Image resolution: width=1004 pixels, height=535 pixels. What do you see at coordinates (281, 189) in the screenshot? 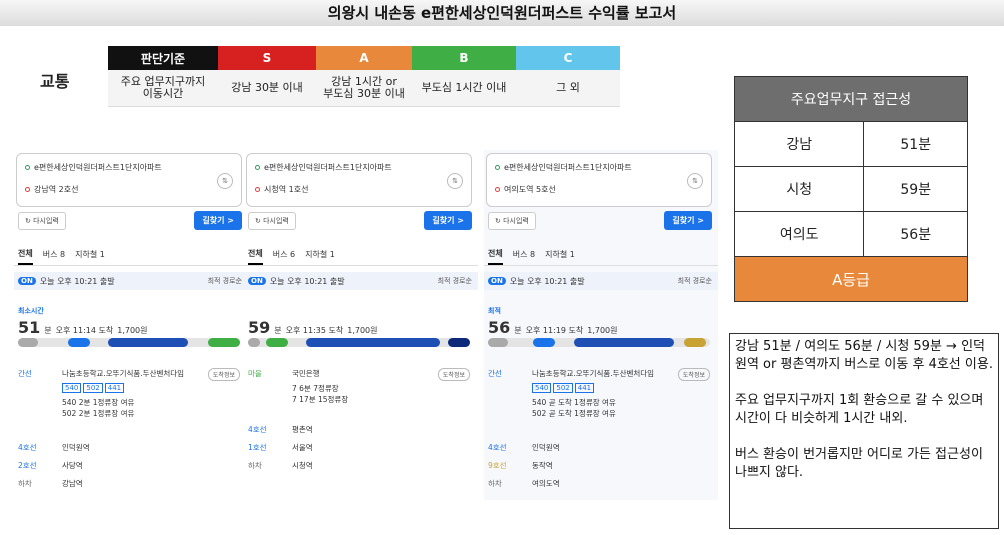
I see `destination-field: 시청역 1호선` at bounding box center [281, 189].